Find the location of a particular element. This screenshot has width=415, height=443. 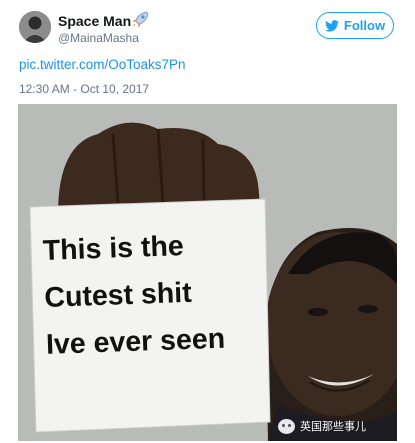

tweet-header: Space Man @MainaMasha Follow is located at coordinates (207, 26).